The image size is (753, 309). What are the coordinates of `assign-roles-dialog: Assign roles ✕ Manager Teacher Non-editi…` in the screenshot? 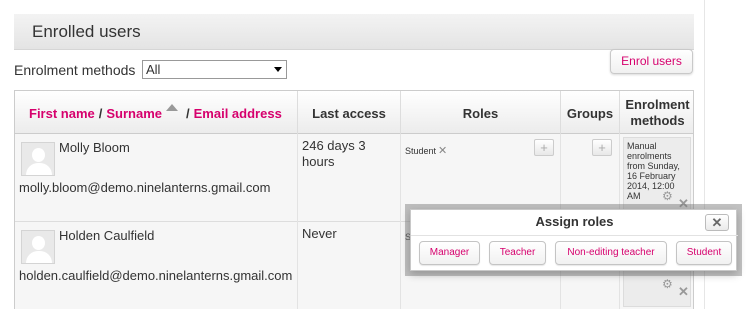 It's located at (574, 240).